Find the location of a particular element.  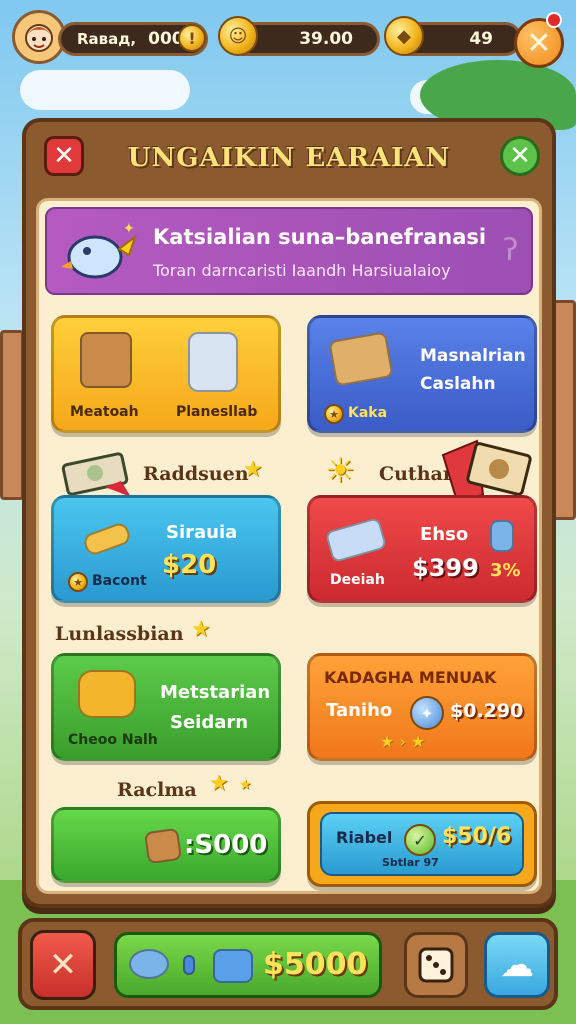

card8-label: Riabel is located at coordinates (364, 837).